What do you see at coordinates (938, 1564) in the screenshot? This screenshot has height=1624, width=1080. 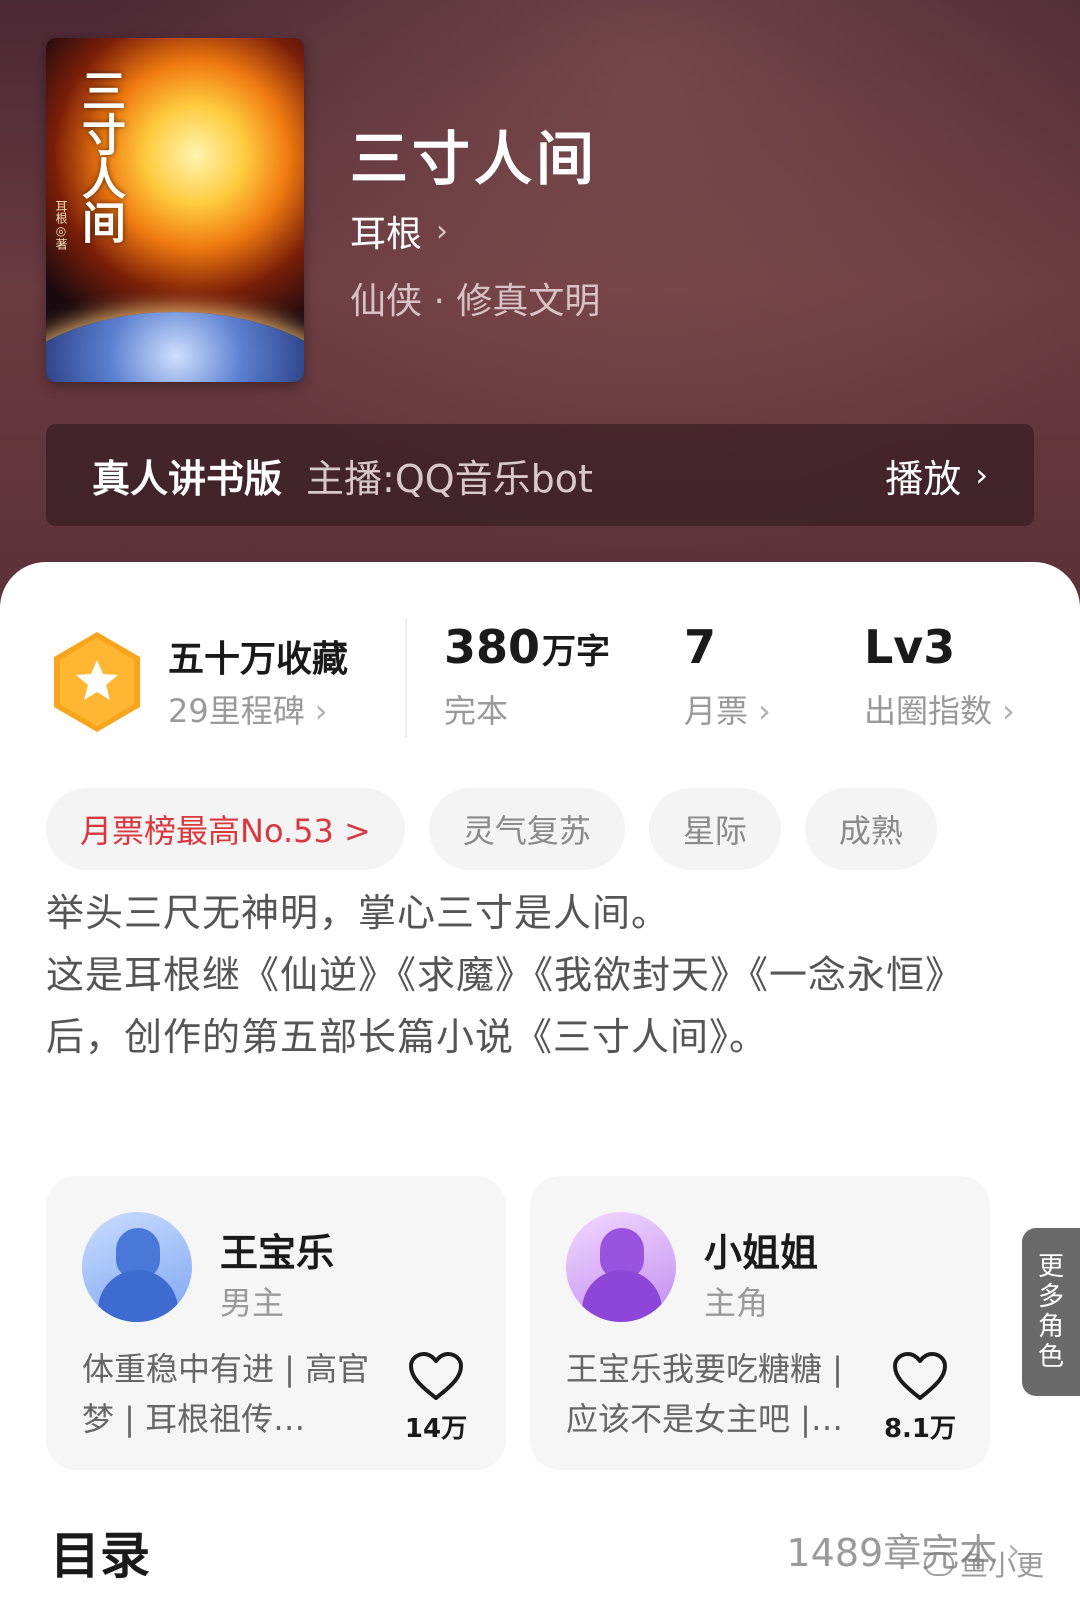 I see `wechat-icon` at bounding box center [938, 1564].